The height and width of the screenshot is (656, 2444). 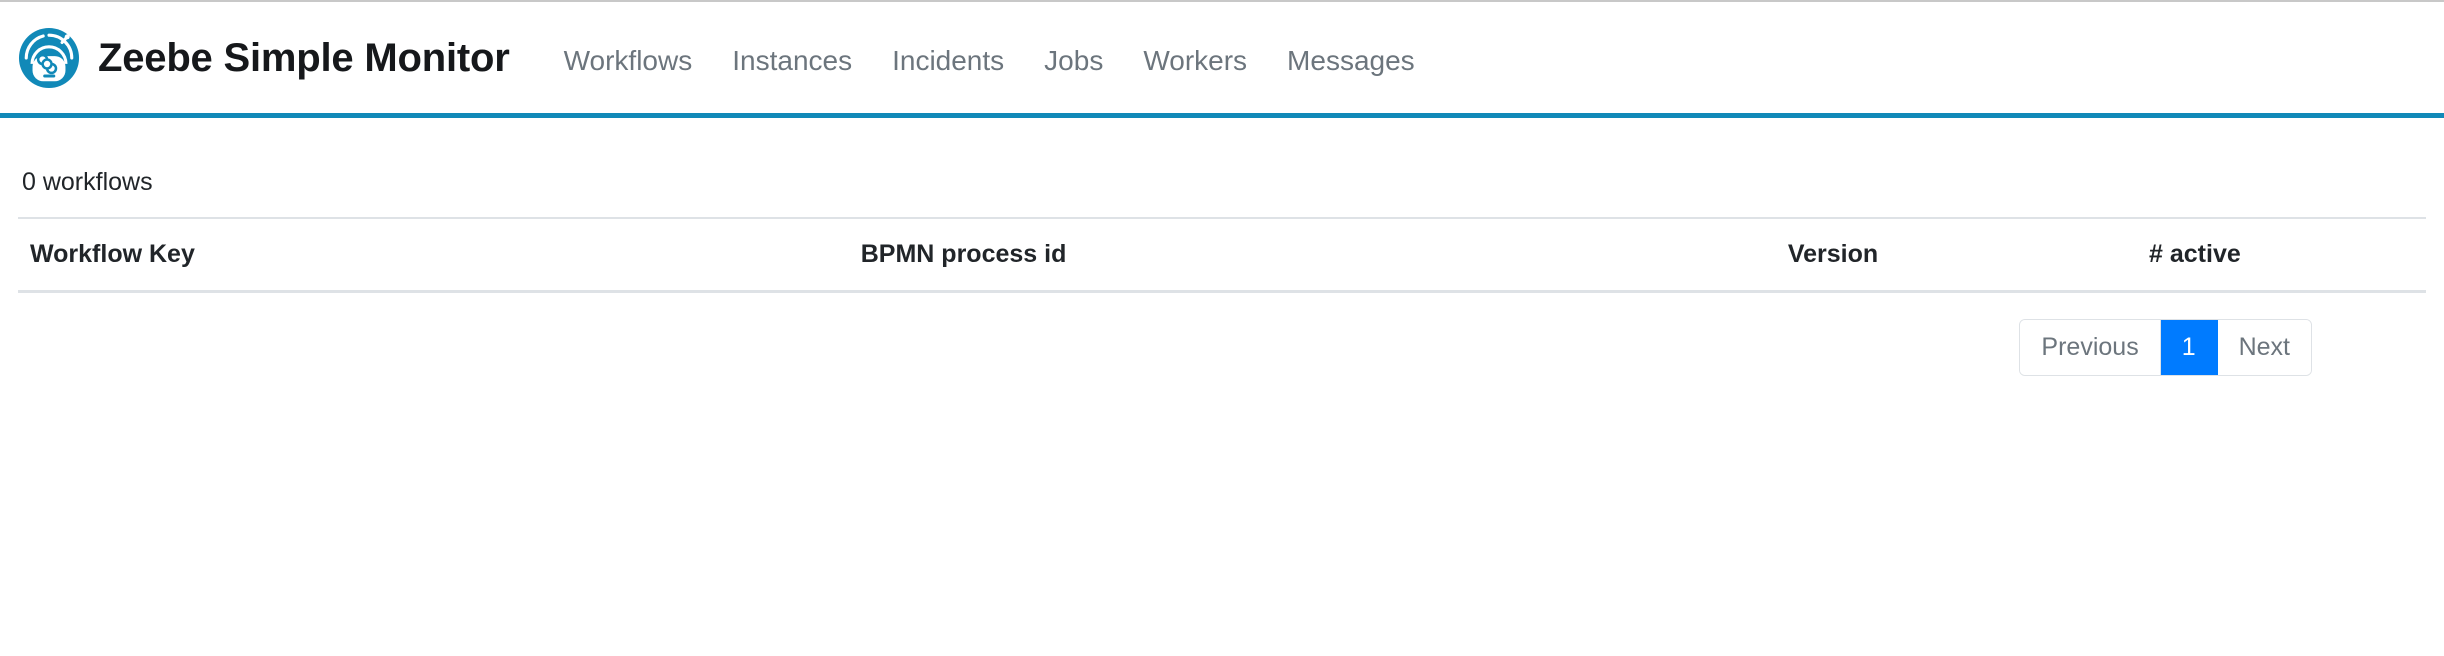 I want to click on nav-item-workflows: Workflows, so click(x=628, y=61).